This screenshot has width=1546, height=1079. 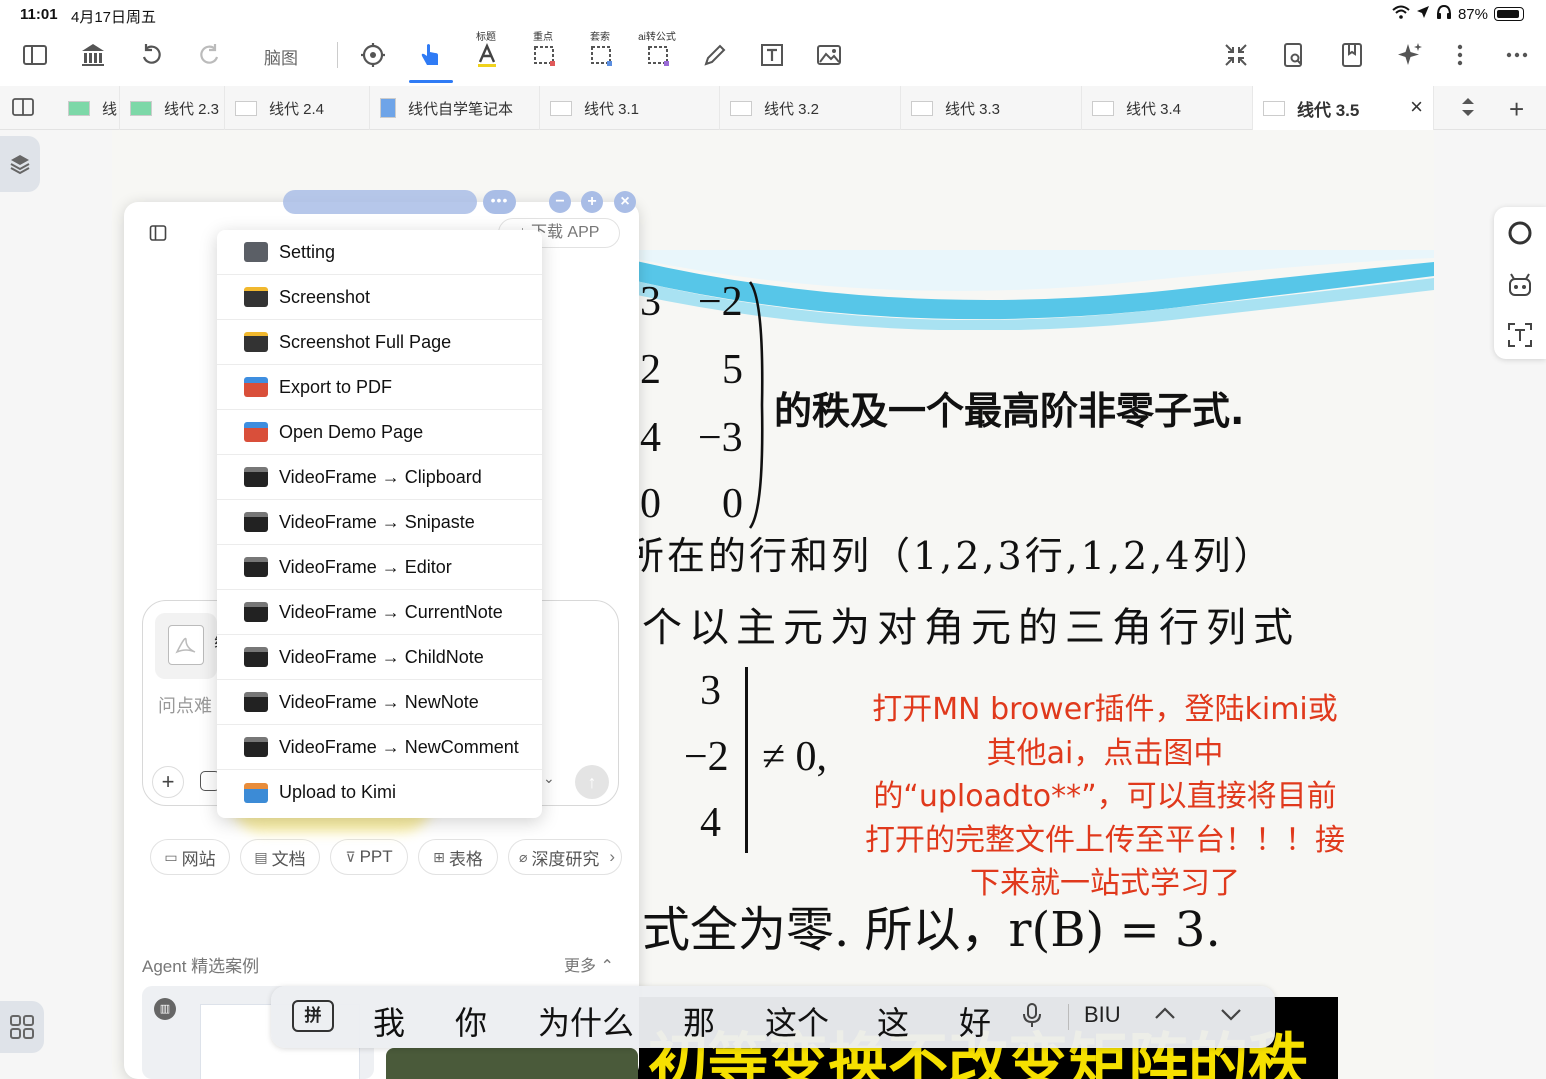 I want to click on textbox-icon, so click(x=772, y=55).